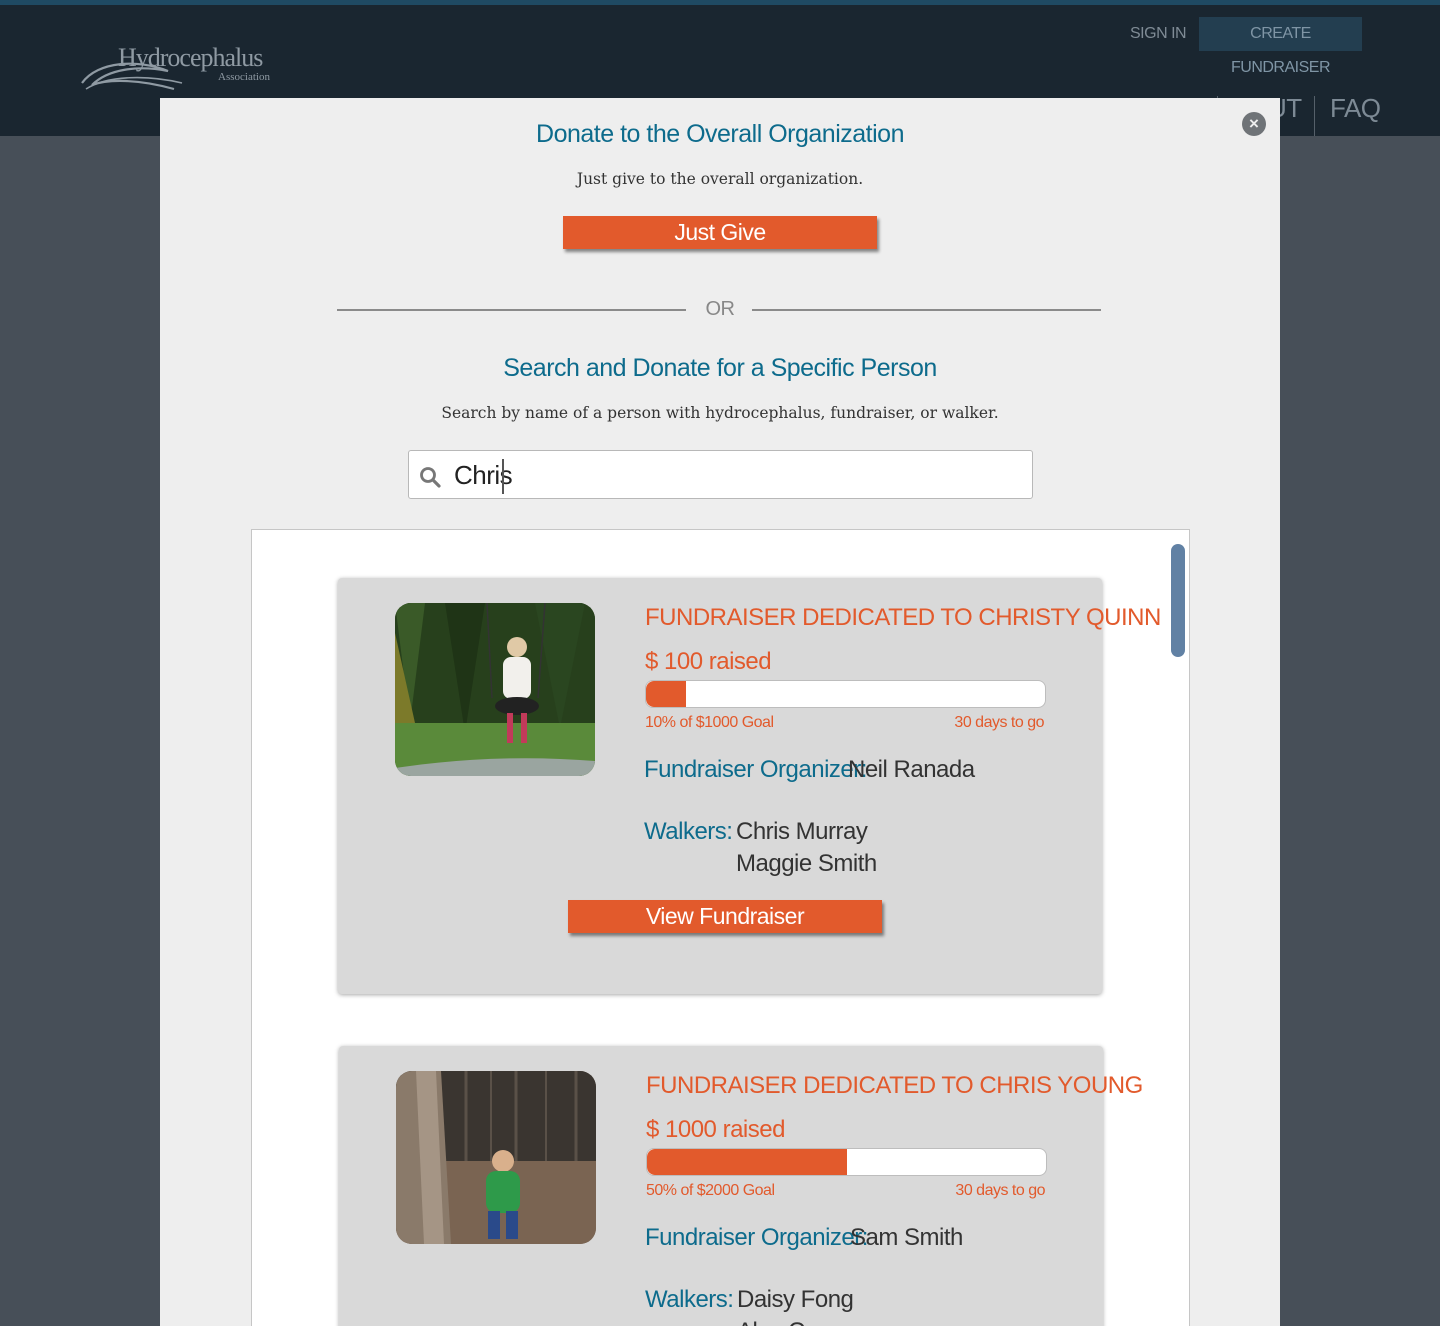 The height and width of the screenshot is (1326, 1440). Describe the element at coordinates (1314, 116) in the screenshot. I see `nav-divider` at that location.